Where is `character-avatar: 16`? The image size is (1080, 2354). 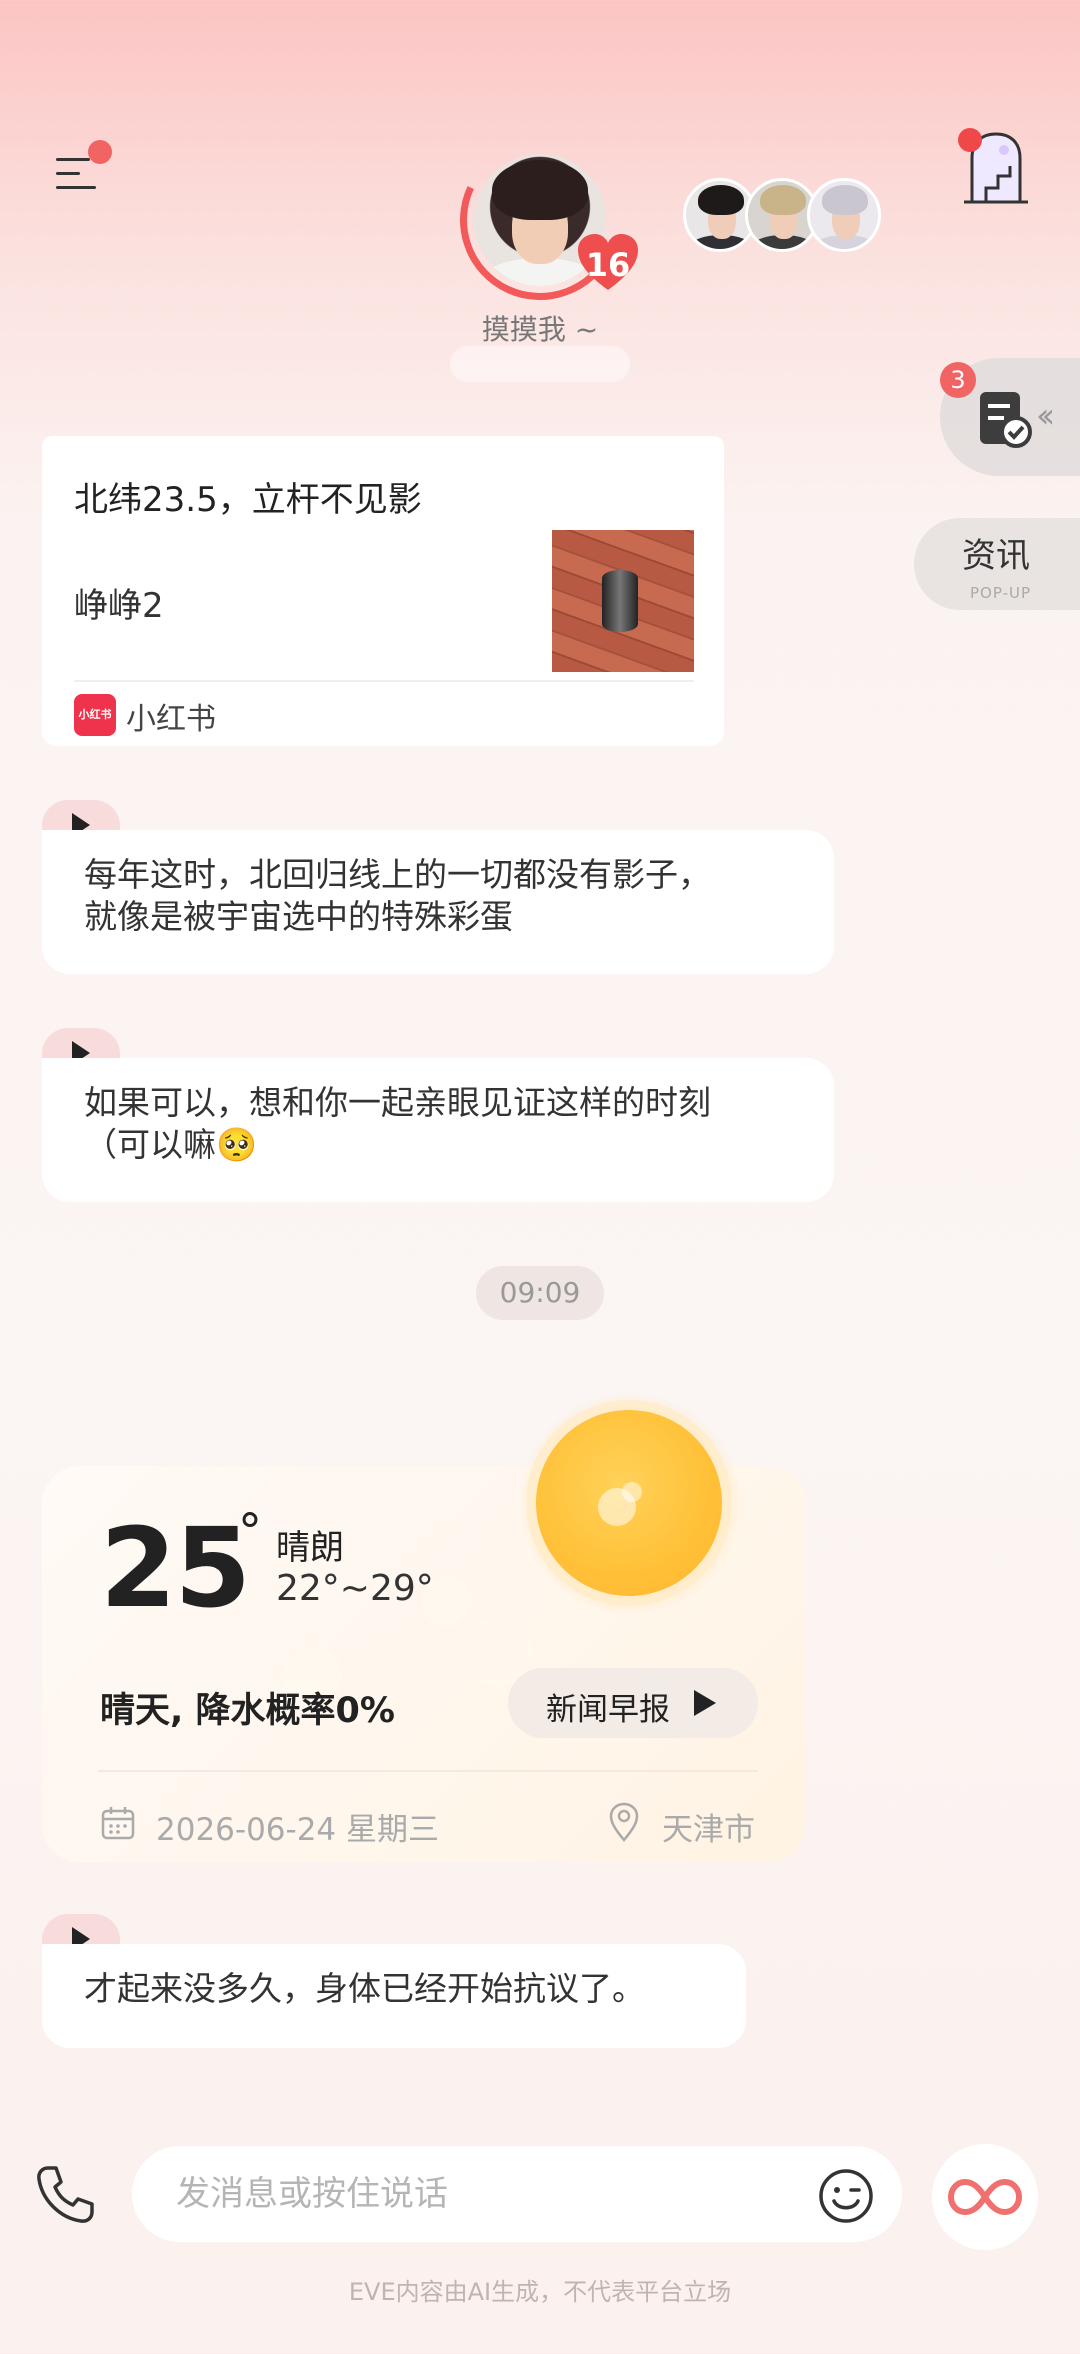
character-avatar: 16 is located at coordinates (540, 220).